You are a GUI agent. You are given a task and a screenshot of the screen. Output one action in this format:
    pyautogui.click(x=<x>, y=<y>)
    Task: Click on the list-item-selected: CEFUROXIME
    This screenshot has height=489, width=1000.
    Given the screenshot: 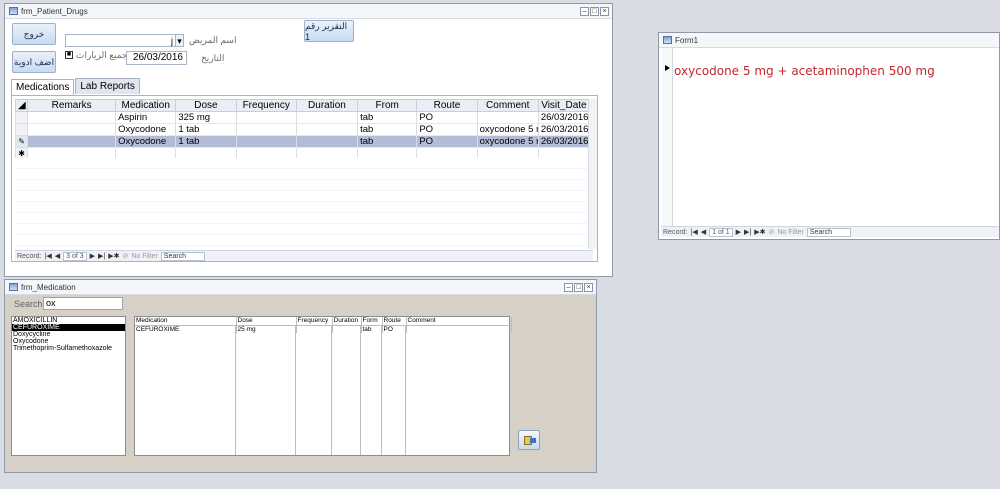 What is the action you would take?
    pyautogui.click(x=68, y=327)
    